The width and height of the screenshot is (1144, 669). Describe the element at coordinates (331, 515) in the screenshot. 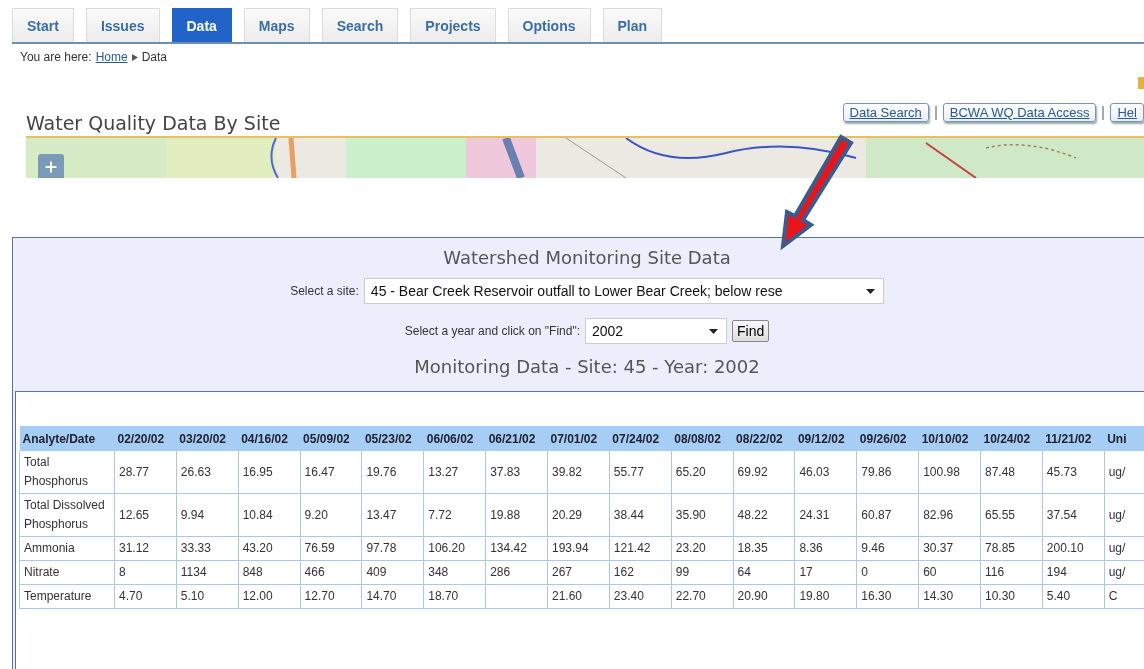

I see `table-cell: 9.20` at that location.